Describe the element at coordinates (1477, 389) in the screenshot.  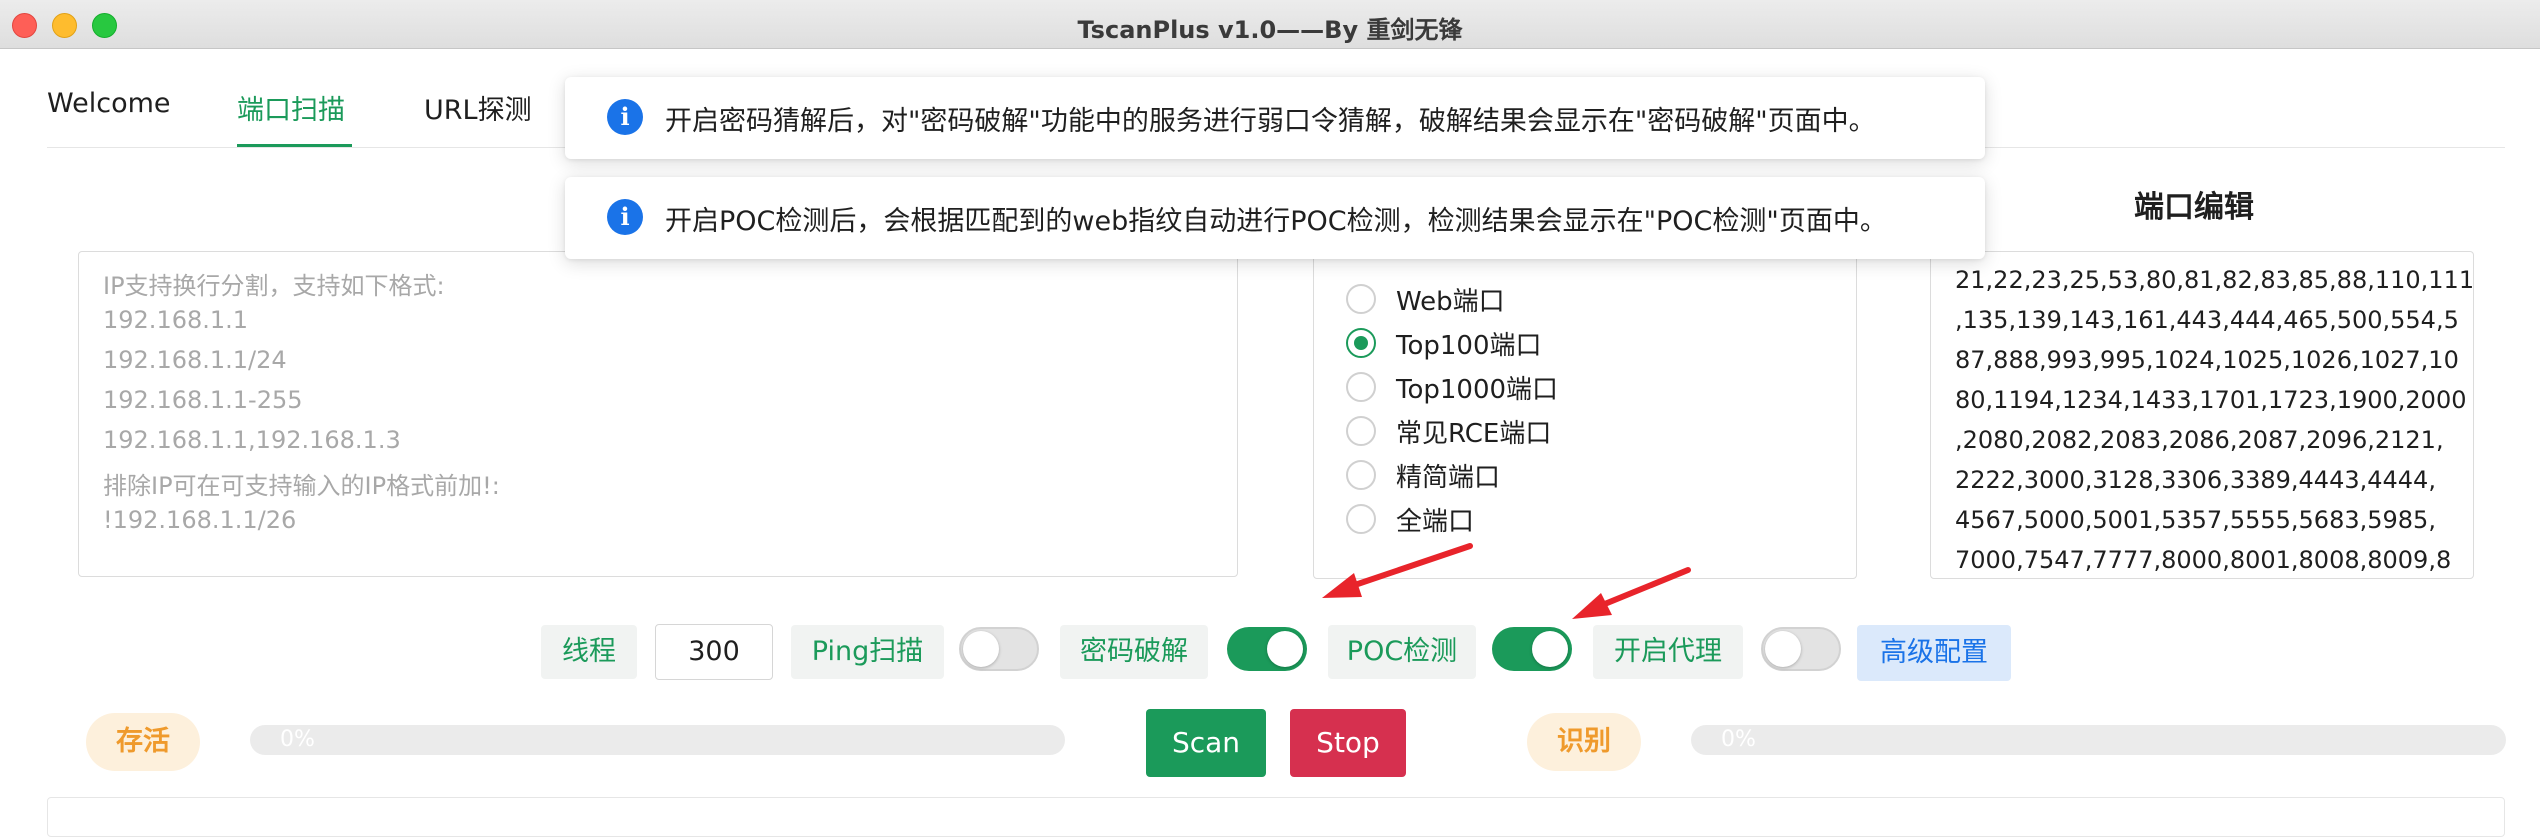
I see `radio-label: Top1000端口` at that location.